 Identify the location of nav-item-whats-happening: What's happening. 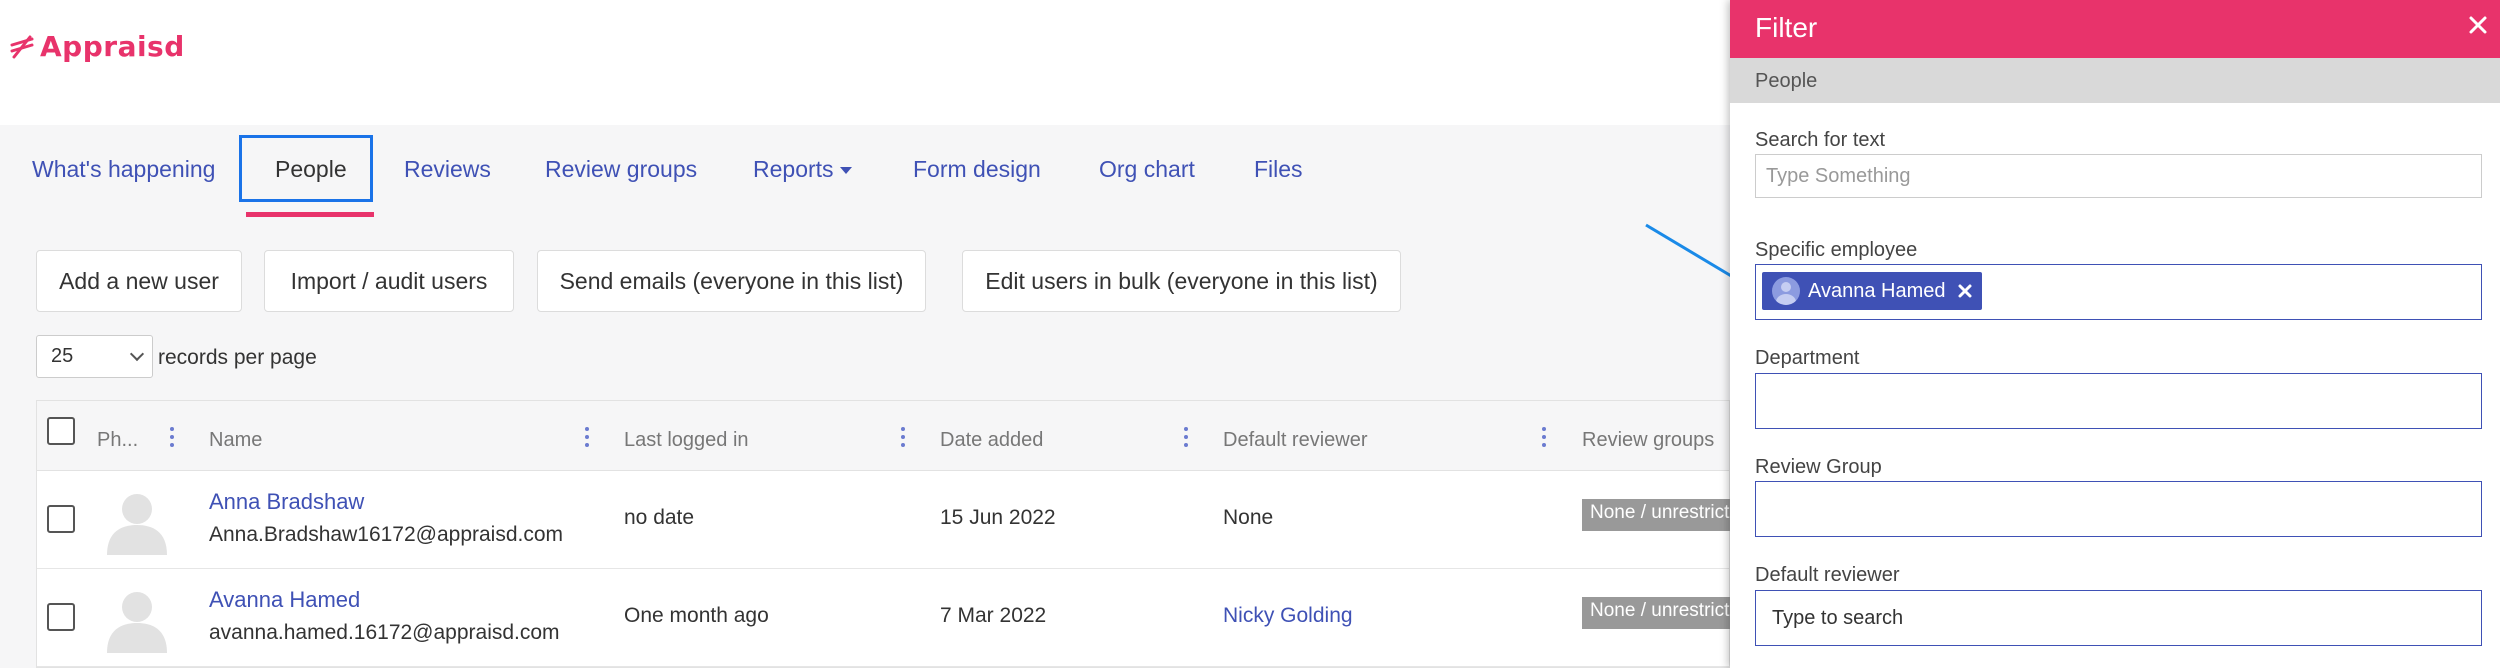
(123, 169).